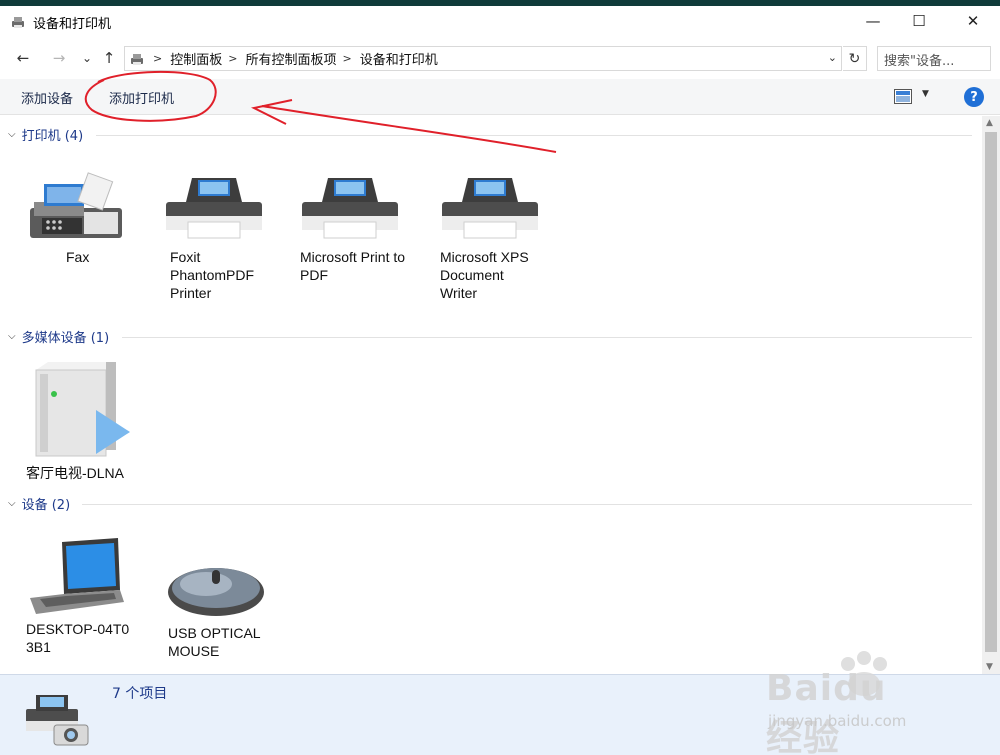 The height and width of the screenshot is (755, 1000). What do you see at coordinates (214, 642) in the screenshot?
I see `device-label: USB OPTICAL MOUSE` at bounding box center [214, 642].